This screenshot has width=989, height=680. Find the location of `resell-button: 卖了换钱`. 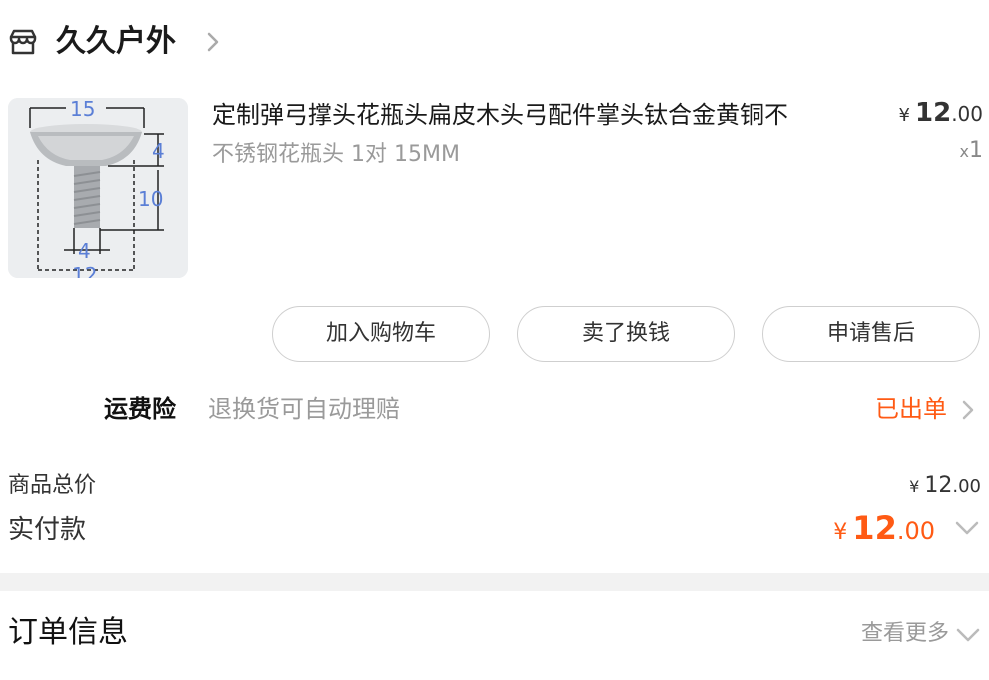

resell-button: 卖了换钱 is located at coordinates (626, 334).